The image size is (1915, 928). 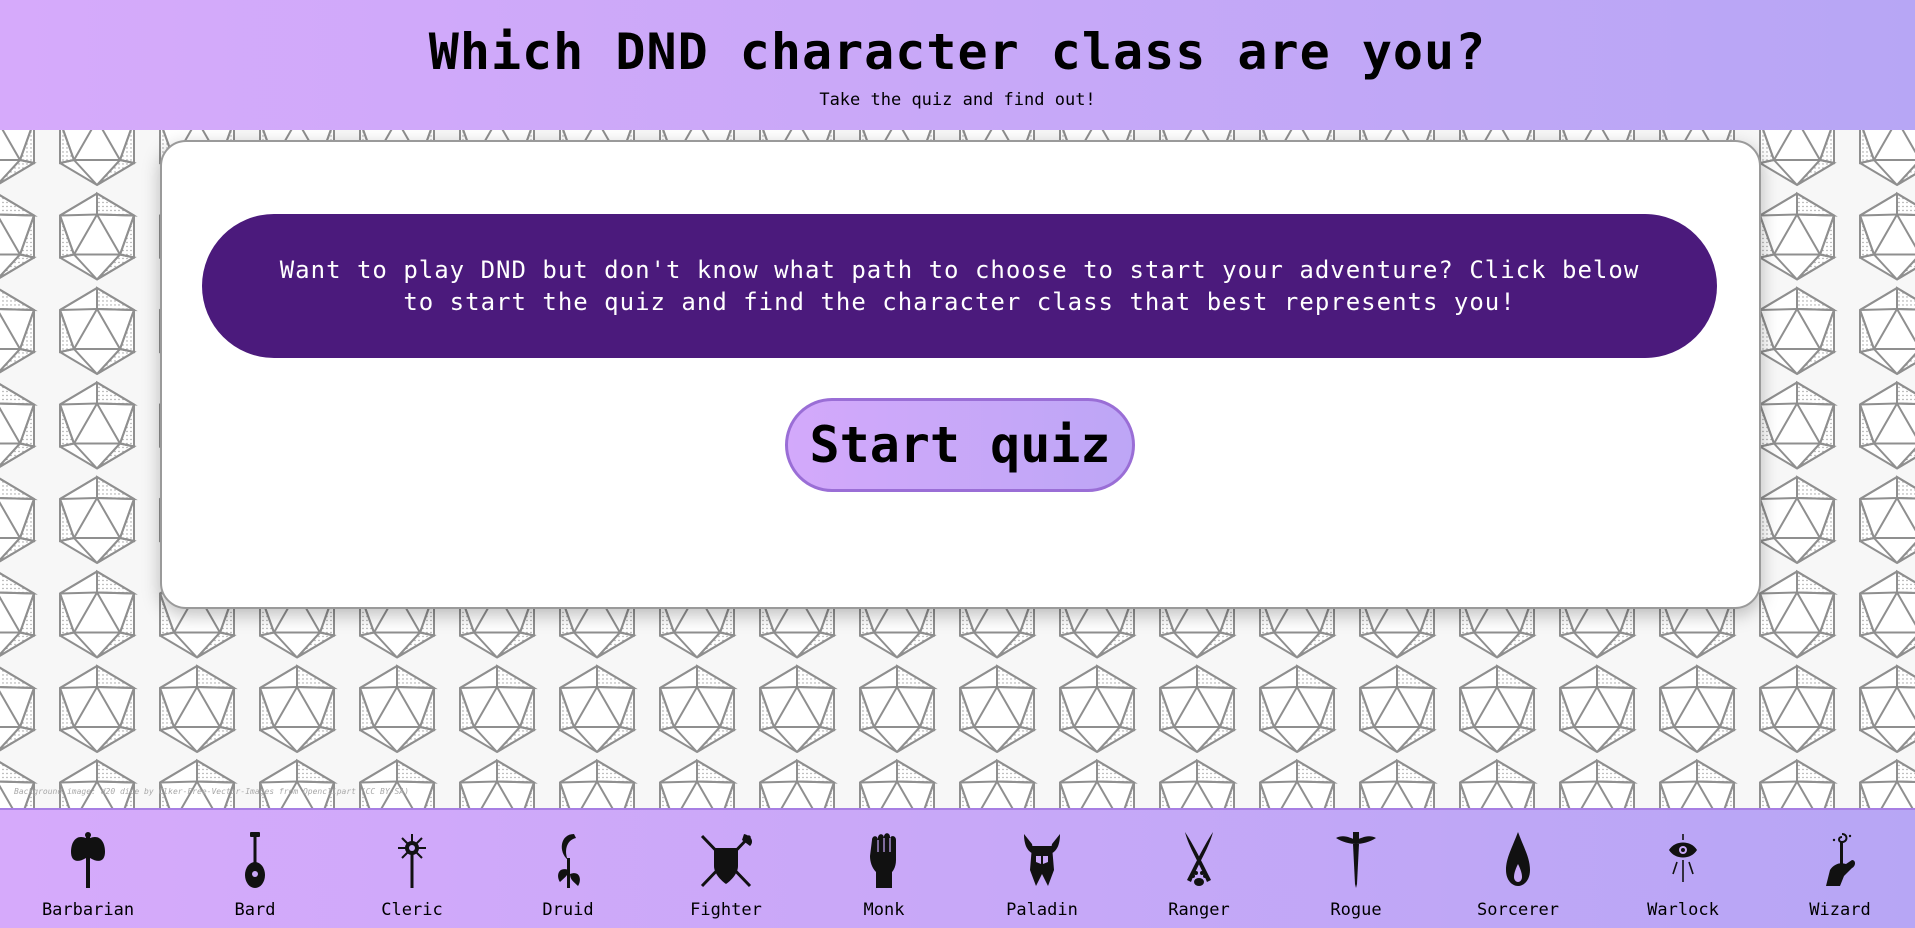 I want to click on class-item-monk: Monk, so click(x=884, y=875).